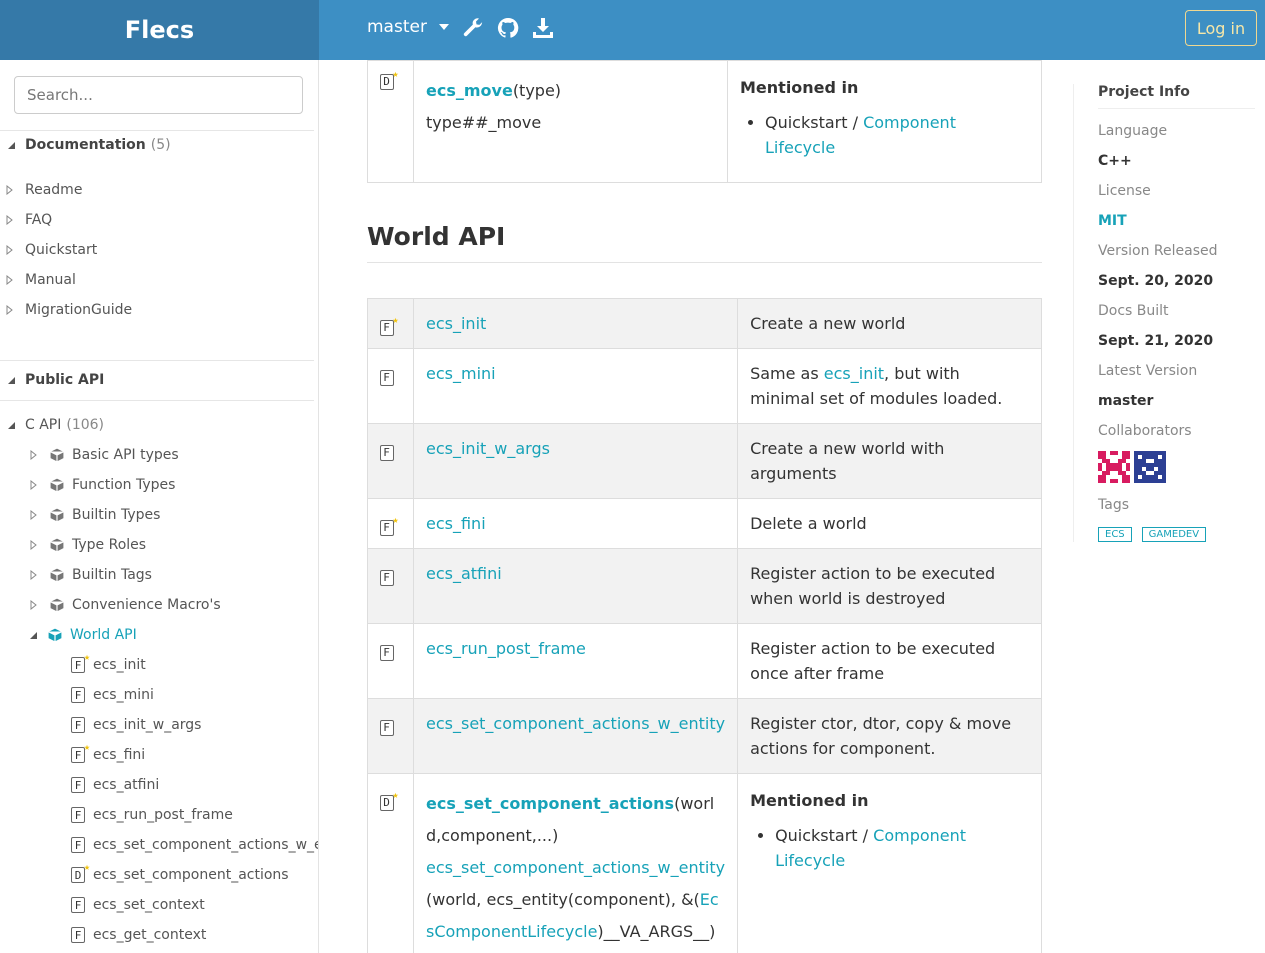 The height and width of the screenshot is (953, 1265). I want to click on download-icon, so click(543, 28).